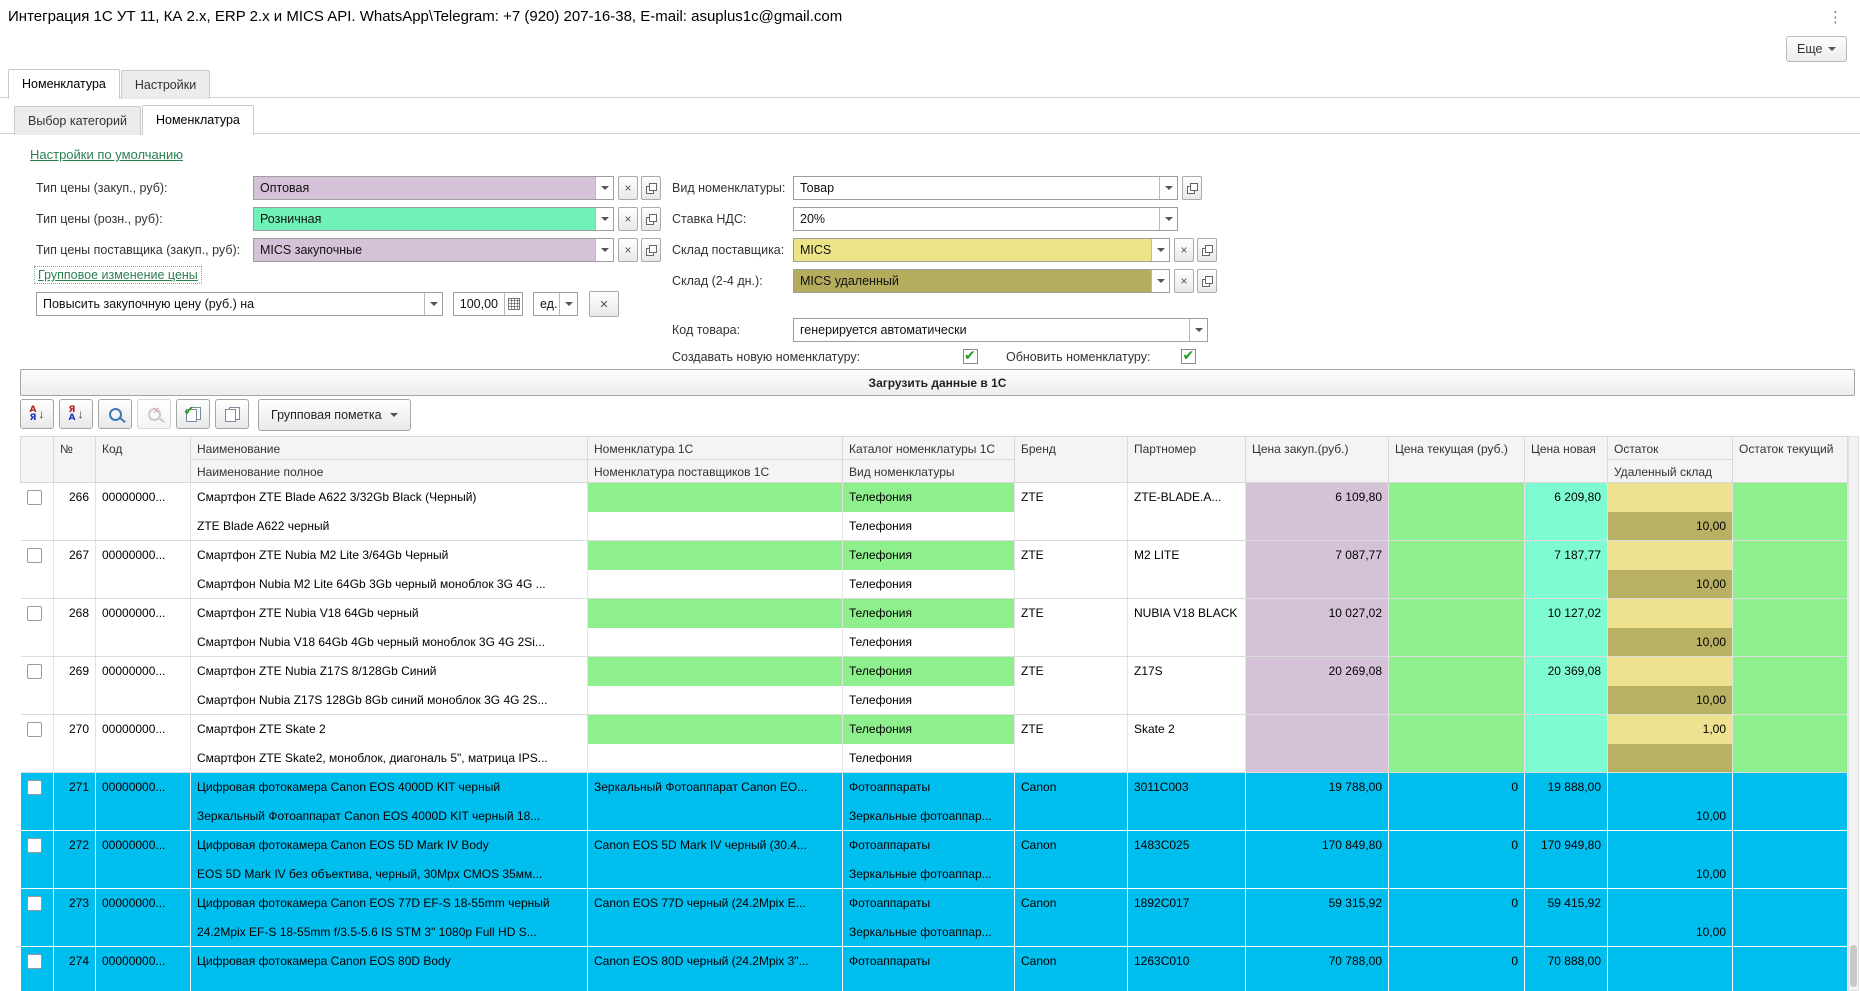 The width and height of the screenshot is (1860, 991). What do you see at coordinates (1000, 330) in the screenshot?
I see `product-code-field: генерируется автоматически` at bounding box center [1000, 330].